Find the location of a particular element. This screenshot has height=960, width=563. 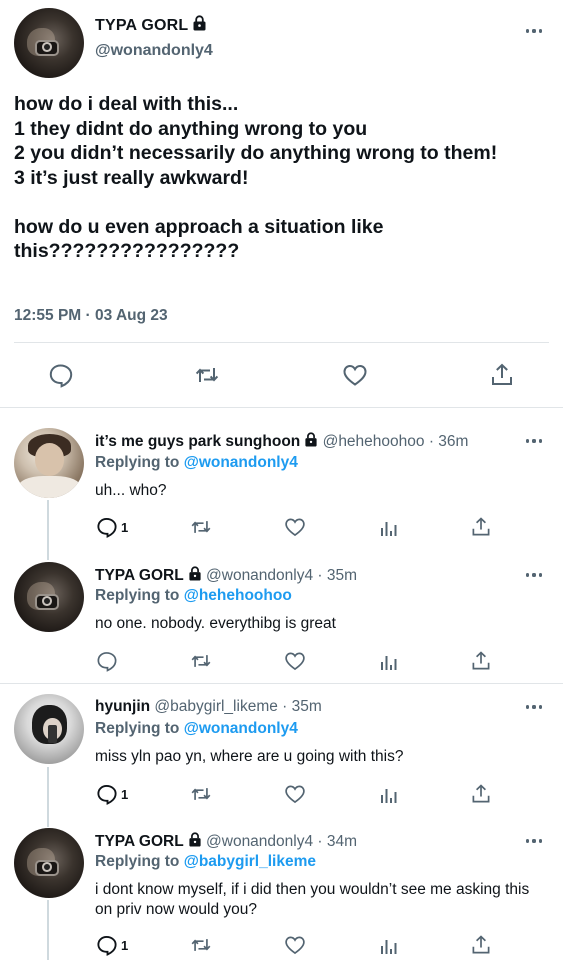

replying-to: Replying to @hehehoohoo is located at coordinates (193, 595).